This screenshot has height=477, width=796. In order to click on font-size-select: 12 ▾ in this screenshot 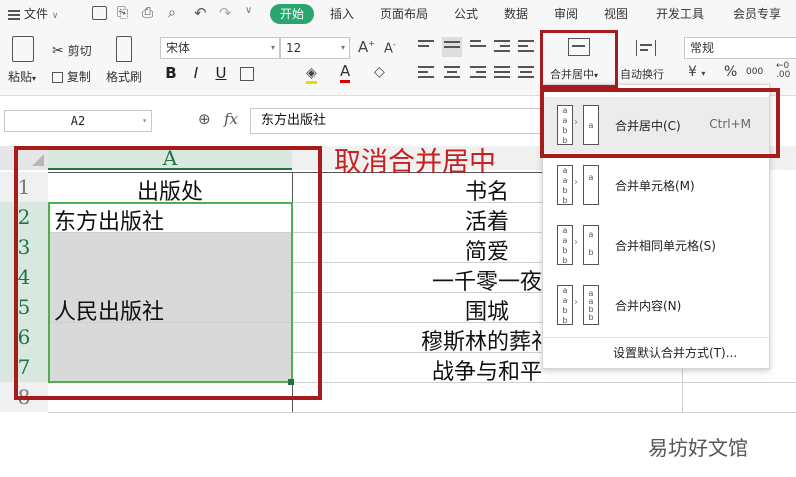, I will do `click(315, 48)`.